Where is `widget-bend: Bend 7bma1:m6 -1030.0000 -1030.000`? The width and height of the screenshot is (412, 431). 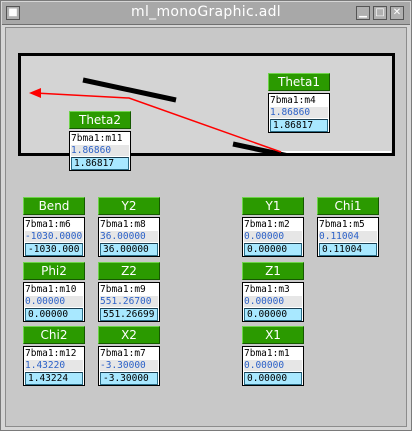 widget-bend: Bend 7bma1:m6 -1030.0000 -1030.000 is located at coordinates (54, 227).